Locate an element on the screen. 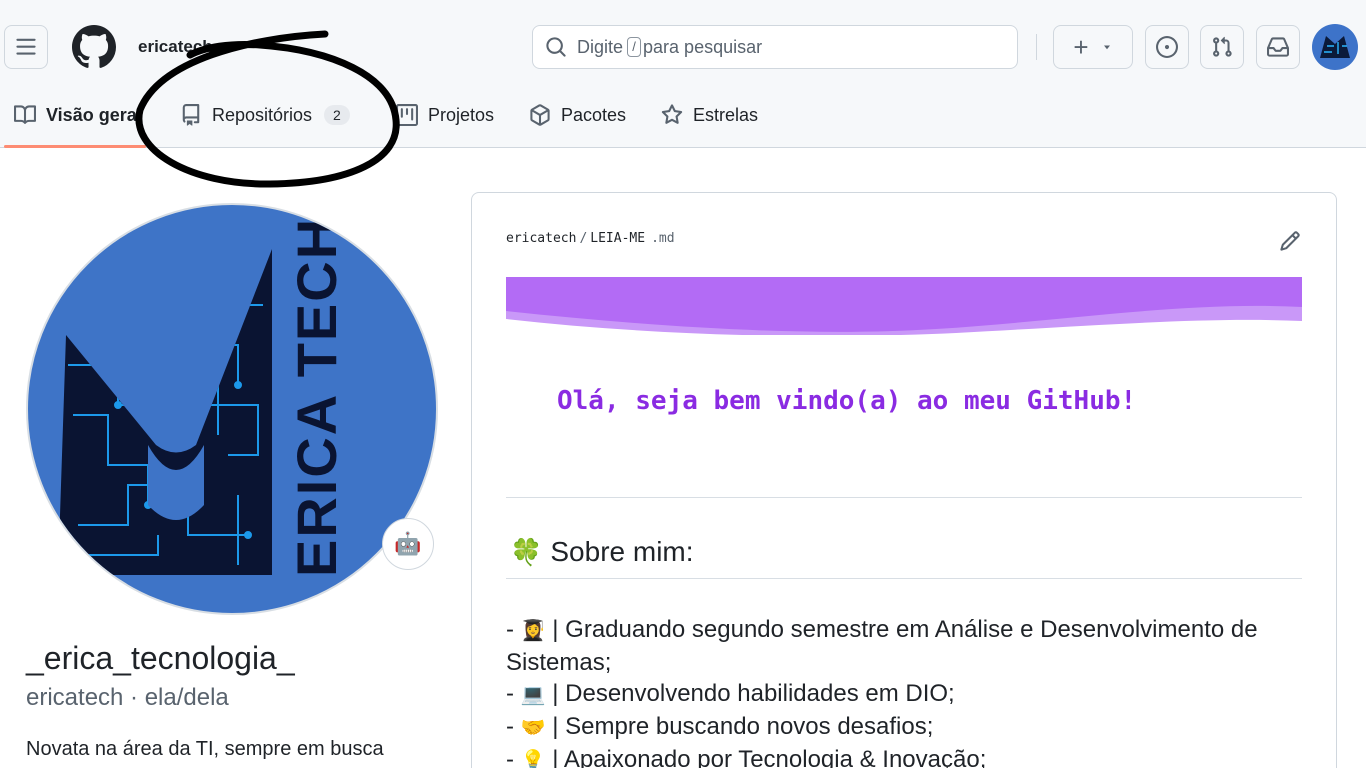 Image resolution: width=1366 pixels, height=768 pixels. handshake-emoji-icon: 🤝 is located at coordinates (533, 728).